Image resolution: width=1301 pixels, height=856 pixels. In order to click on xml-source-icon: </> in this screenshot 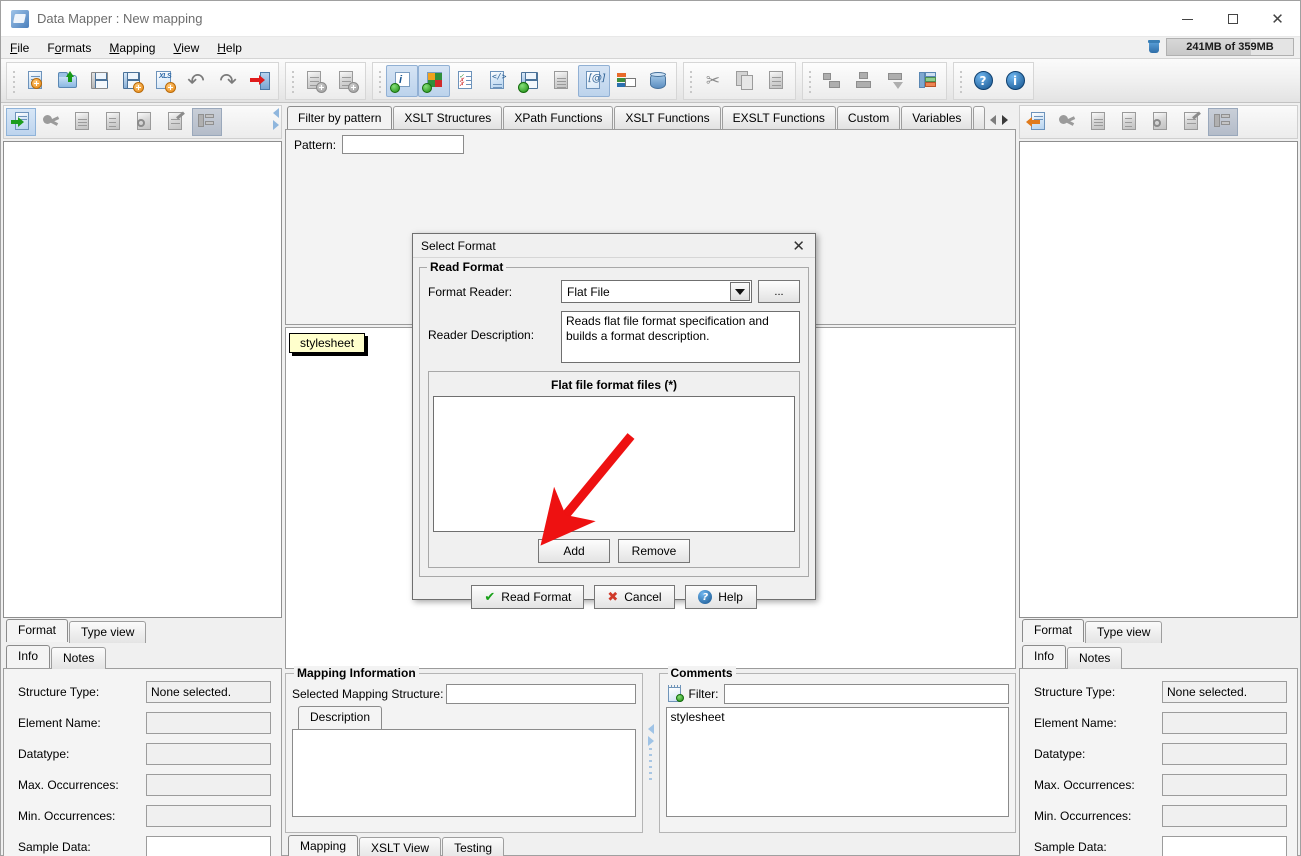, I will do `click(498, 81)`.